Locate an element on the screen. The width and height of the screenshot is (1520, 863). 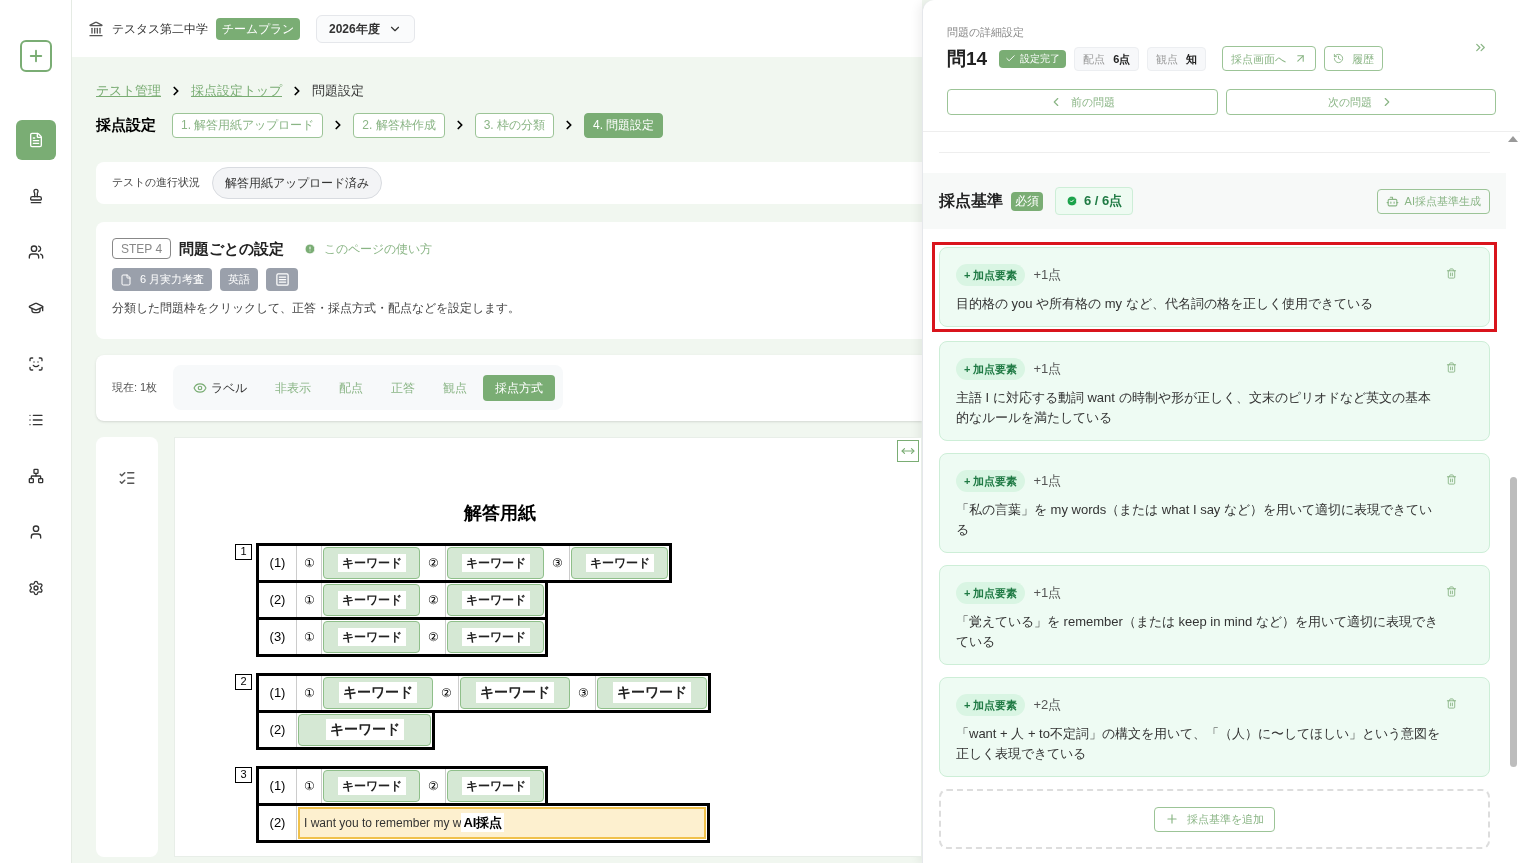
ai-grading-label: AI採点 is located at coordinates (483, 822).